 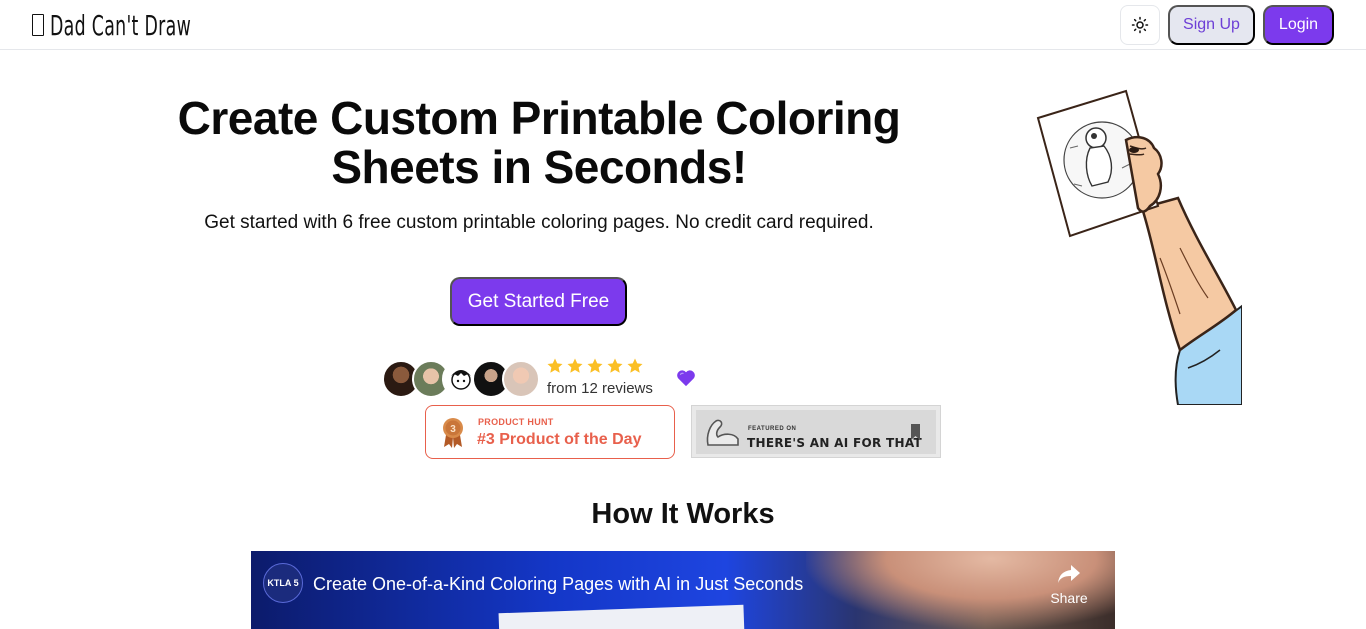 What do you see at coordinates (686, 378) in the screenshot?
I see `purple-heart-icon` at bounding box center [686, 378].